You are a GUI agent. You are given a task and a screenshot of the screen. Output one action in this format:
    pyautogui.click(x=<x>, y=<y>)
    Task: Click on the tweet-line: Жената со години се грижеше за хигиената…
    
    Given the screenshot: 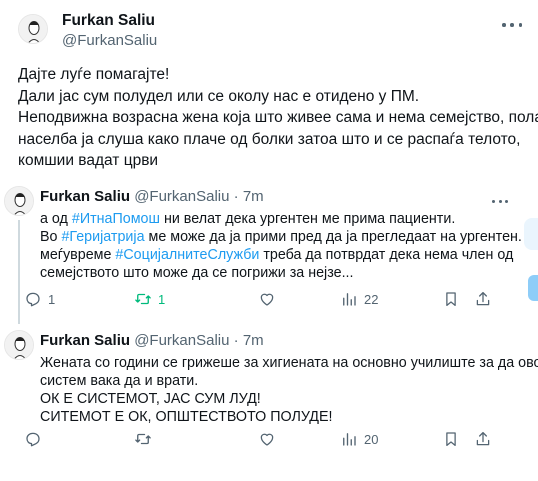 What is the action you would take?
    pyautogui.click(x=289, y=363)
    